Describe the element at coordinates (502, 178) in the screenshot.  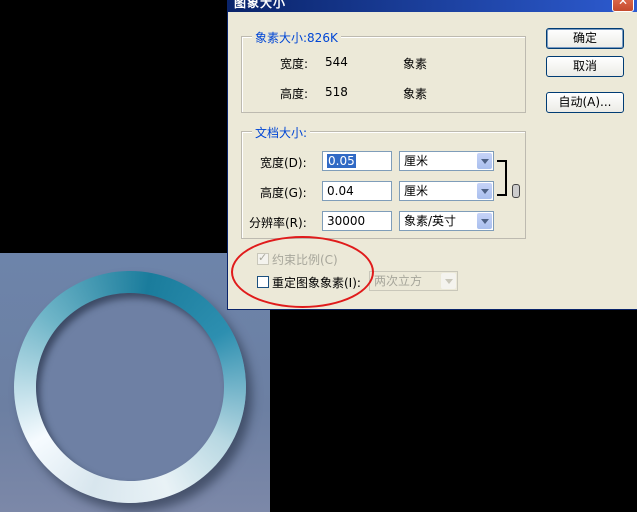
I see `constrain-link-bracket` at that location.